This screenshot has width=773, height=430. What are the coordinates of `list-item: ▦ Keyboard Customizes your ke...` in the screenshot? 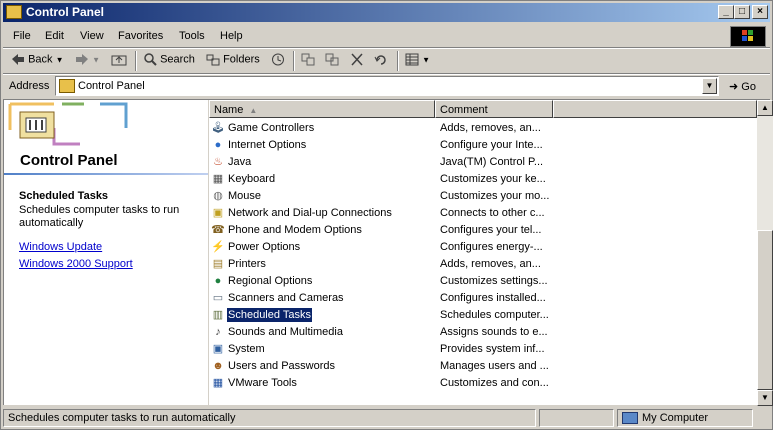 It's located at (483, 179).